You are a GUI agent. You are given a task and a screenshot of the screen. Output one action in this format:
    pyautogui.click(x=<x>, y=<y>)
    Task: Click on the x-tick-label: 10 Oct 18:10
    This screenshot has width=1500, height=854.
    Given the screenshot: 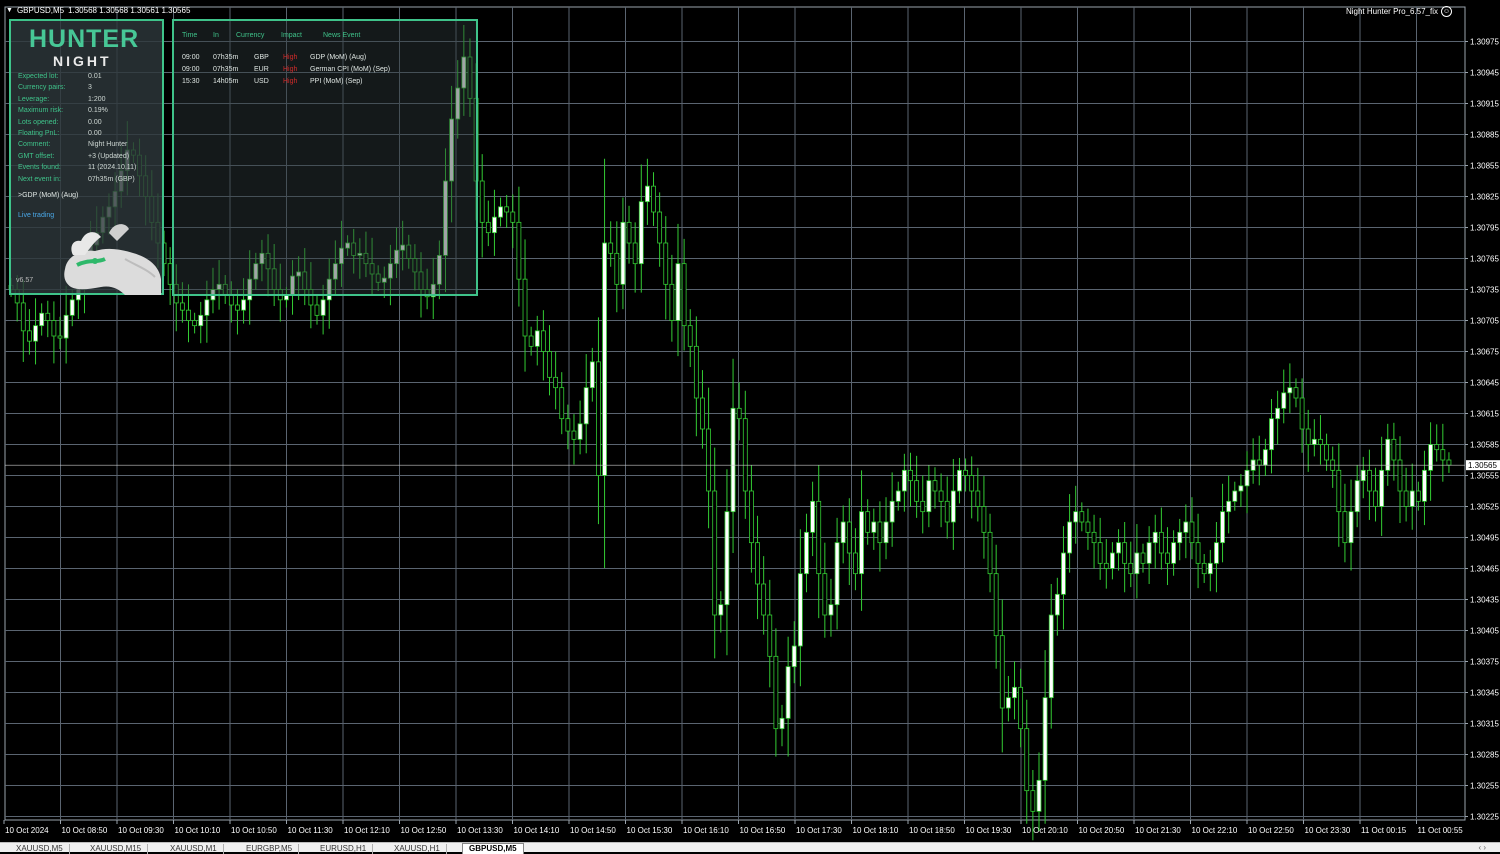 What is the action you would take?
    pyautogui.click(x=876, y=830)
    